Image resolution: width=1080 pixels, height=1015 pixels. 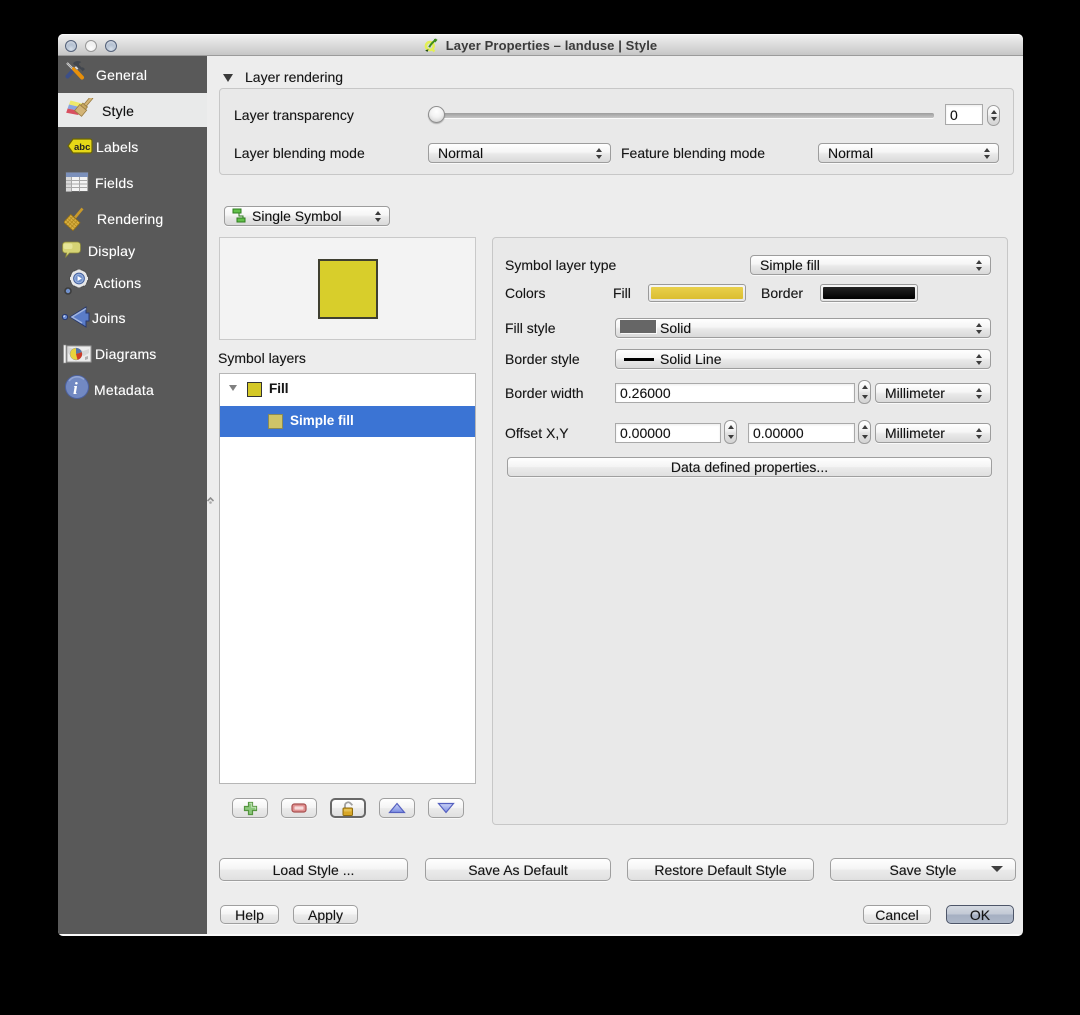 What do you see at coordinates (82, 147) in the screenshot?
I see `svg-text: abc` at bounding box center [82, 147].